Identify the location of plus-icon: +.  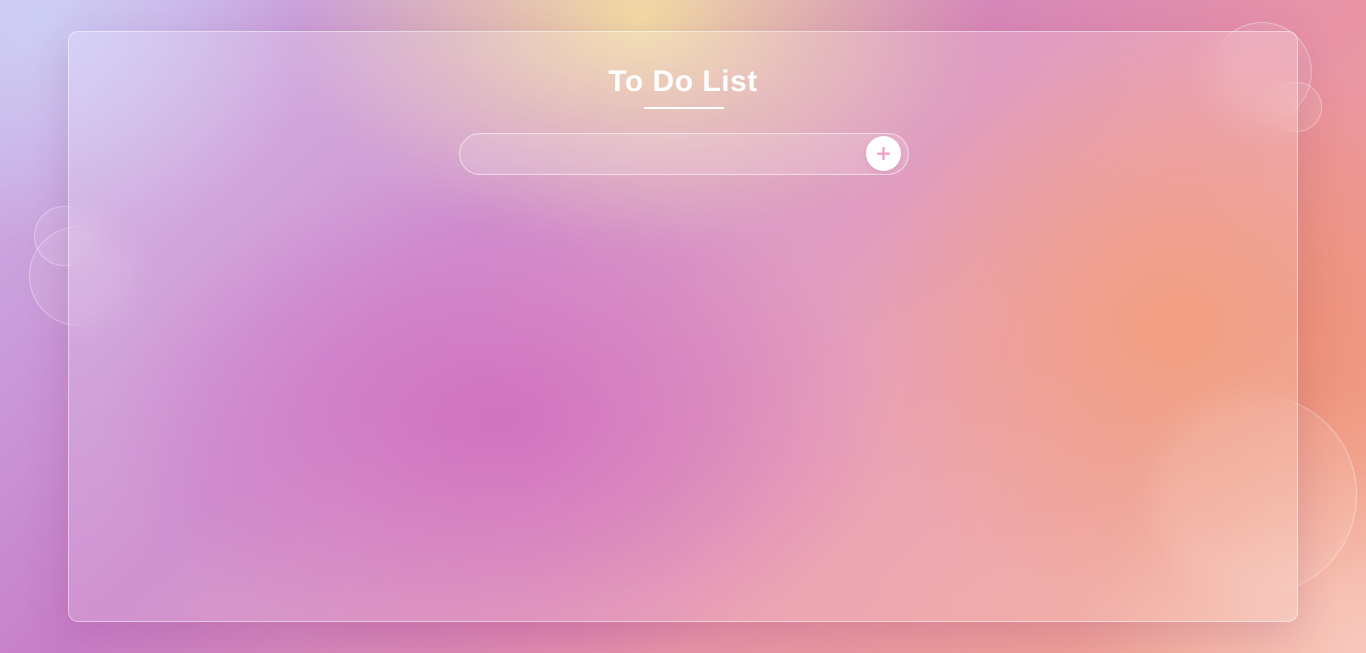
(883, 153).